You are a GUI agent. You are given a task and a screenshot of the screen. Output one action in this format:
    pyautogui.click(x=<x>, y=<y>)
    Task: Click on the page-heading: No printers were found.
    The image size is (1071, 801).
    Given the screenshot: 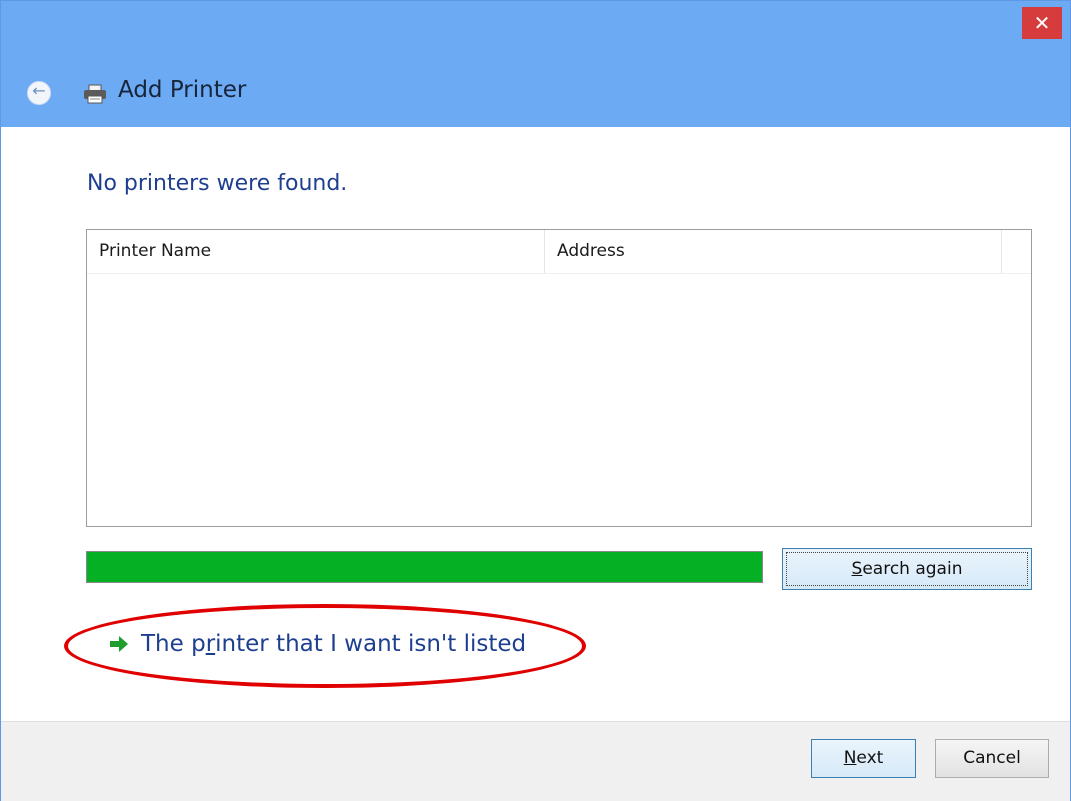 What is the action you would take?
    pyautogui.click(x=217, y=183)
    